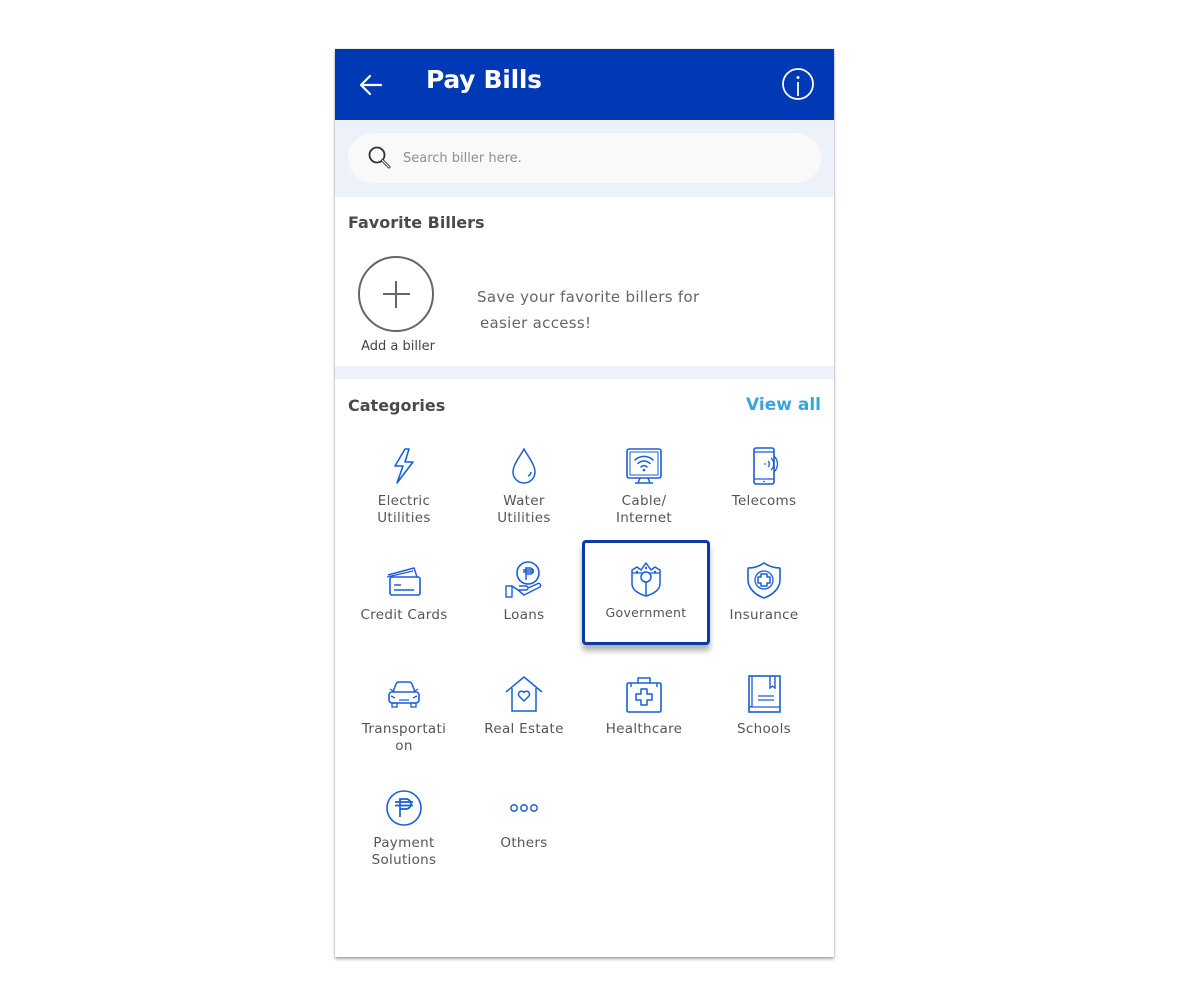 This screenshot has height=1008, width=1200. What do you see at coordinates (523, 579) in the screenshot?
I see `hand-coin-icon` at bounding box center [523, 579].